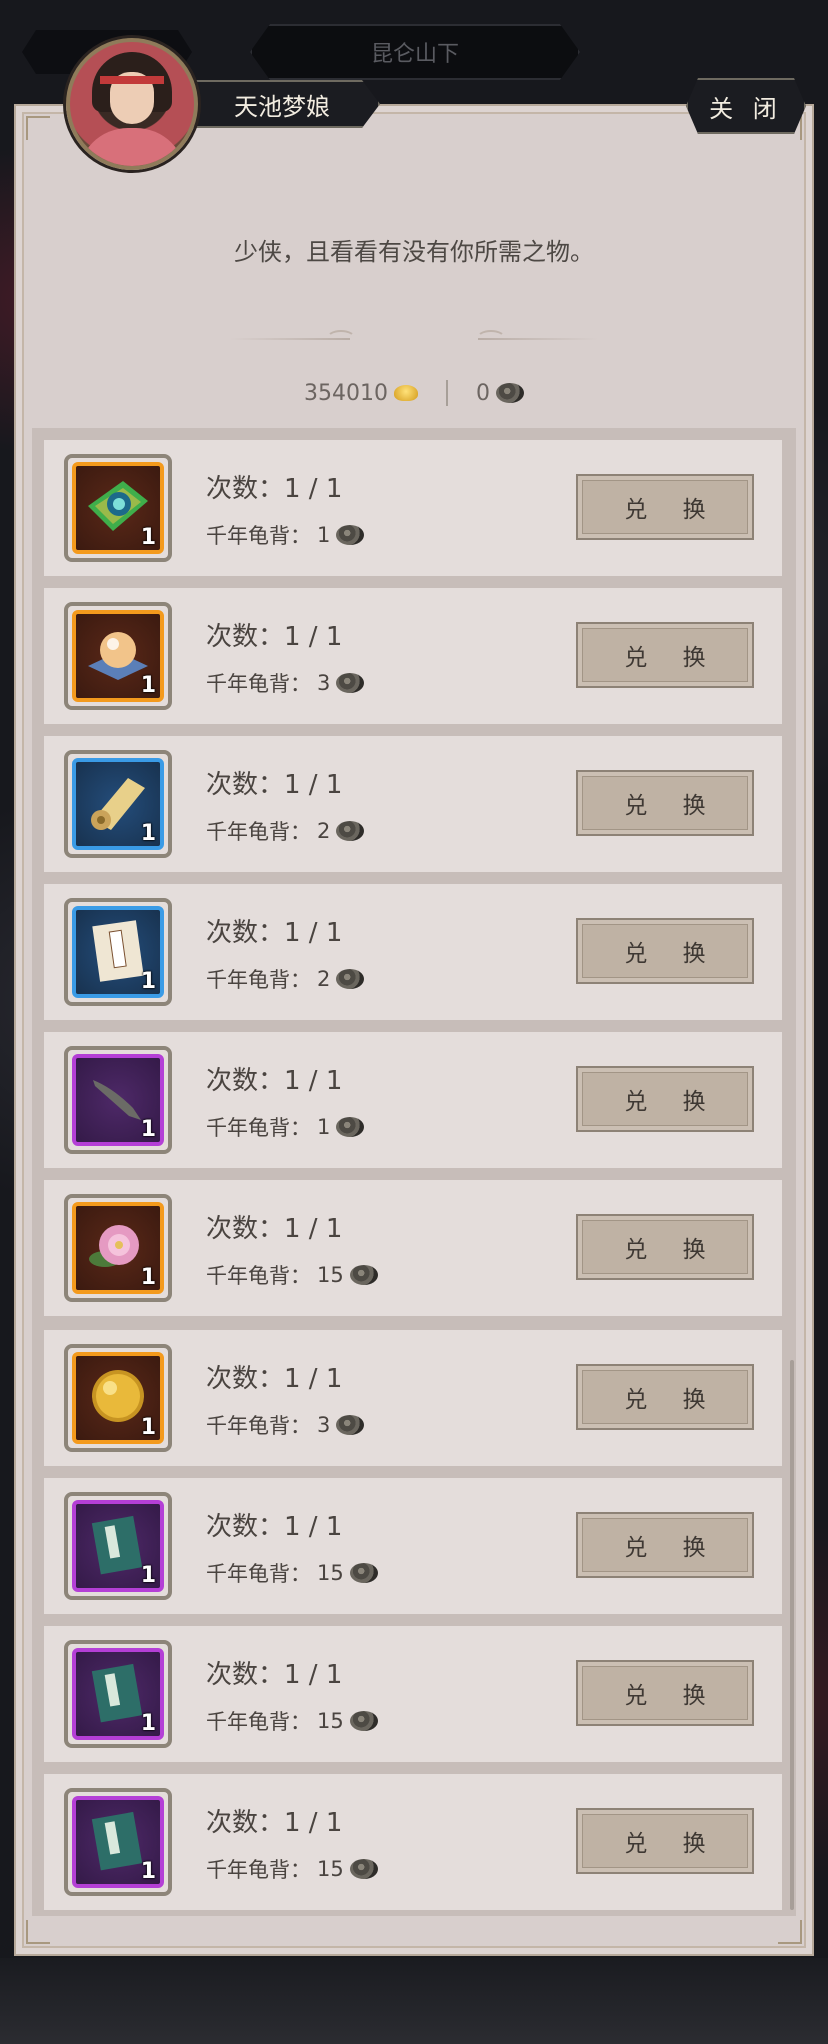  I want to click on bottom-decor, so click(414, 2001).